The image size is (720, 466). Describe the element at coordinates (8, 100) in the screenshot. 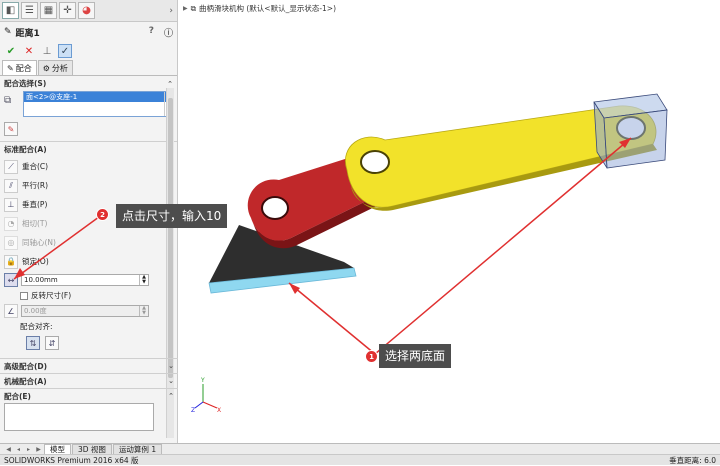

I see `entities-icon: ⧉` at that location.